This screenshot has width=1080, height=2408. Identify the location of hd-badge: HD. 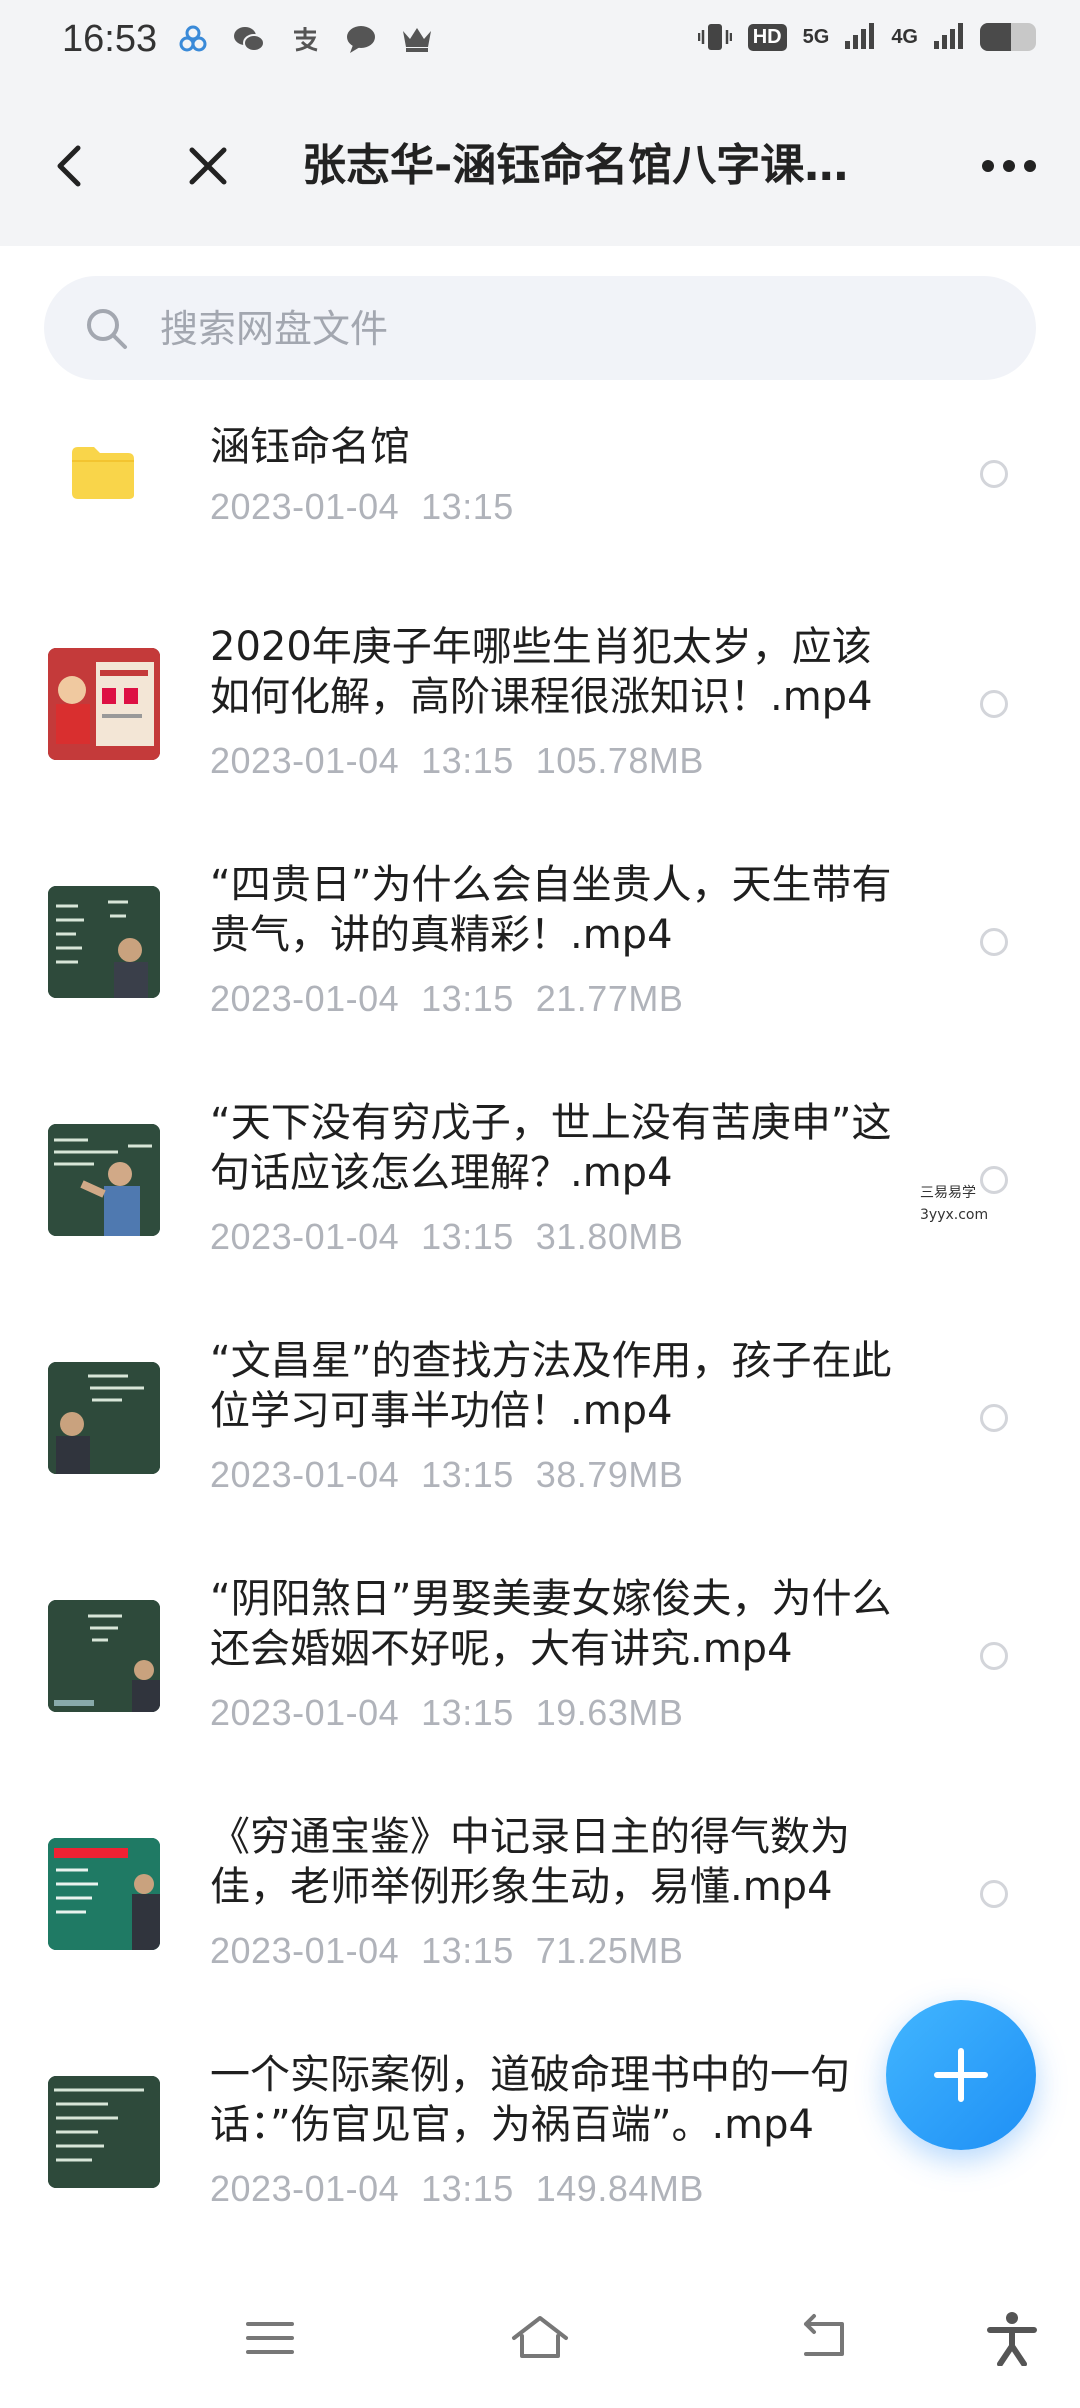
(767, 37).